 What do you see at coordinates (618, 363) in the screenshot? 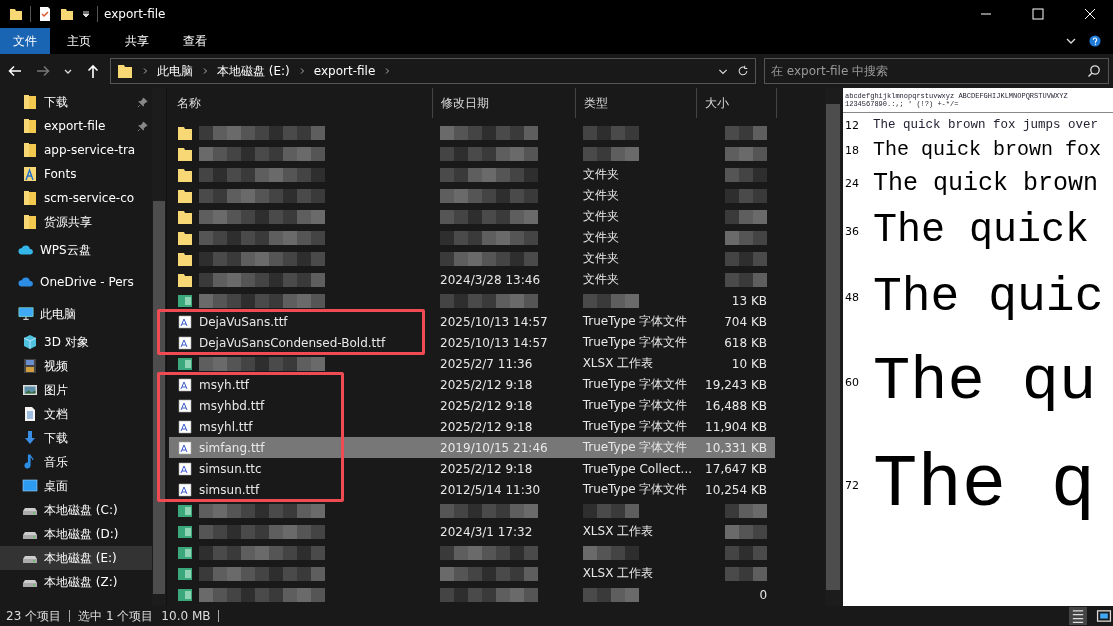
I see `table-cell: XLSX 工作表` at bounding box center [618, 363].